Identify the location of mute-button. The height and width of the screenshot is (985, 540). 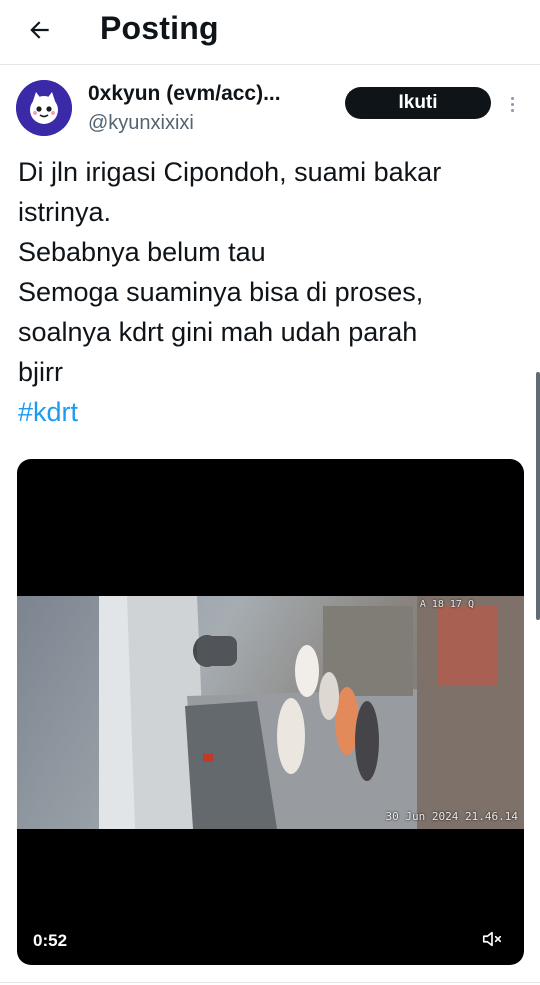
(492, 939).